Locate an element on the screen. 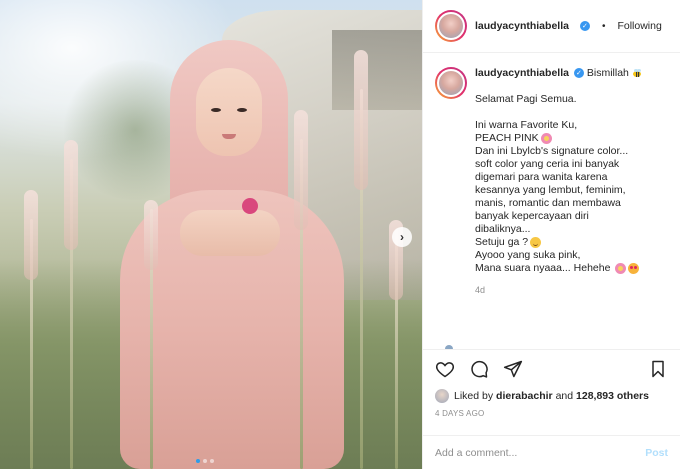 This screenshot has height=469, width=680. carousel-dot-active is located at coordinates (198, 461).